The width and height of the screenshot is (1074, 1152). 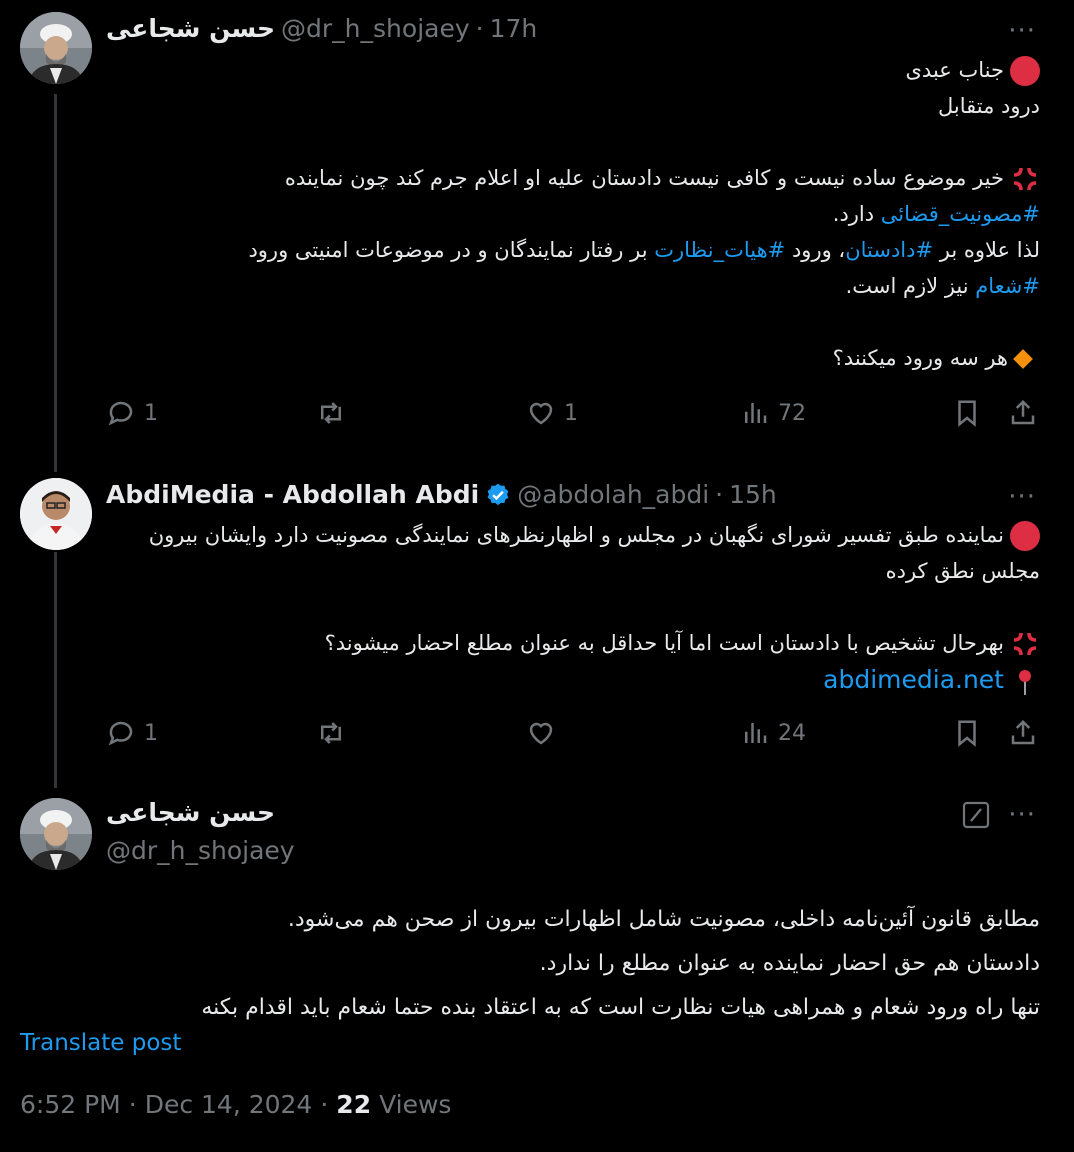 What do you see at coordinates (1023, 359) in the screenshot?
I see `orange-diamond-icon` at bounding box center [1023, 359].